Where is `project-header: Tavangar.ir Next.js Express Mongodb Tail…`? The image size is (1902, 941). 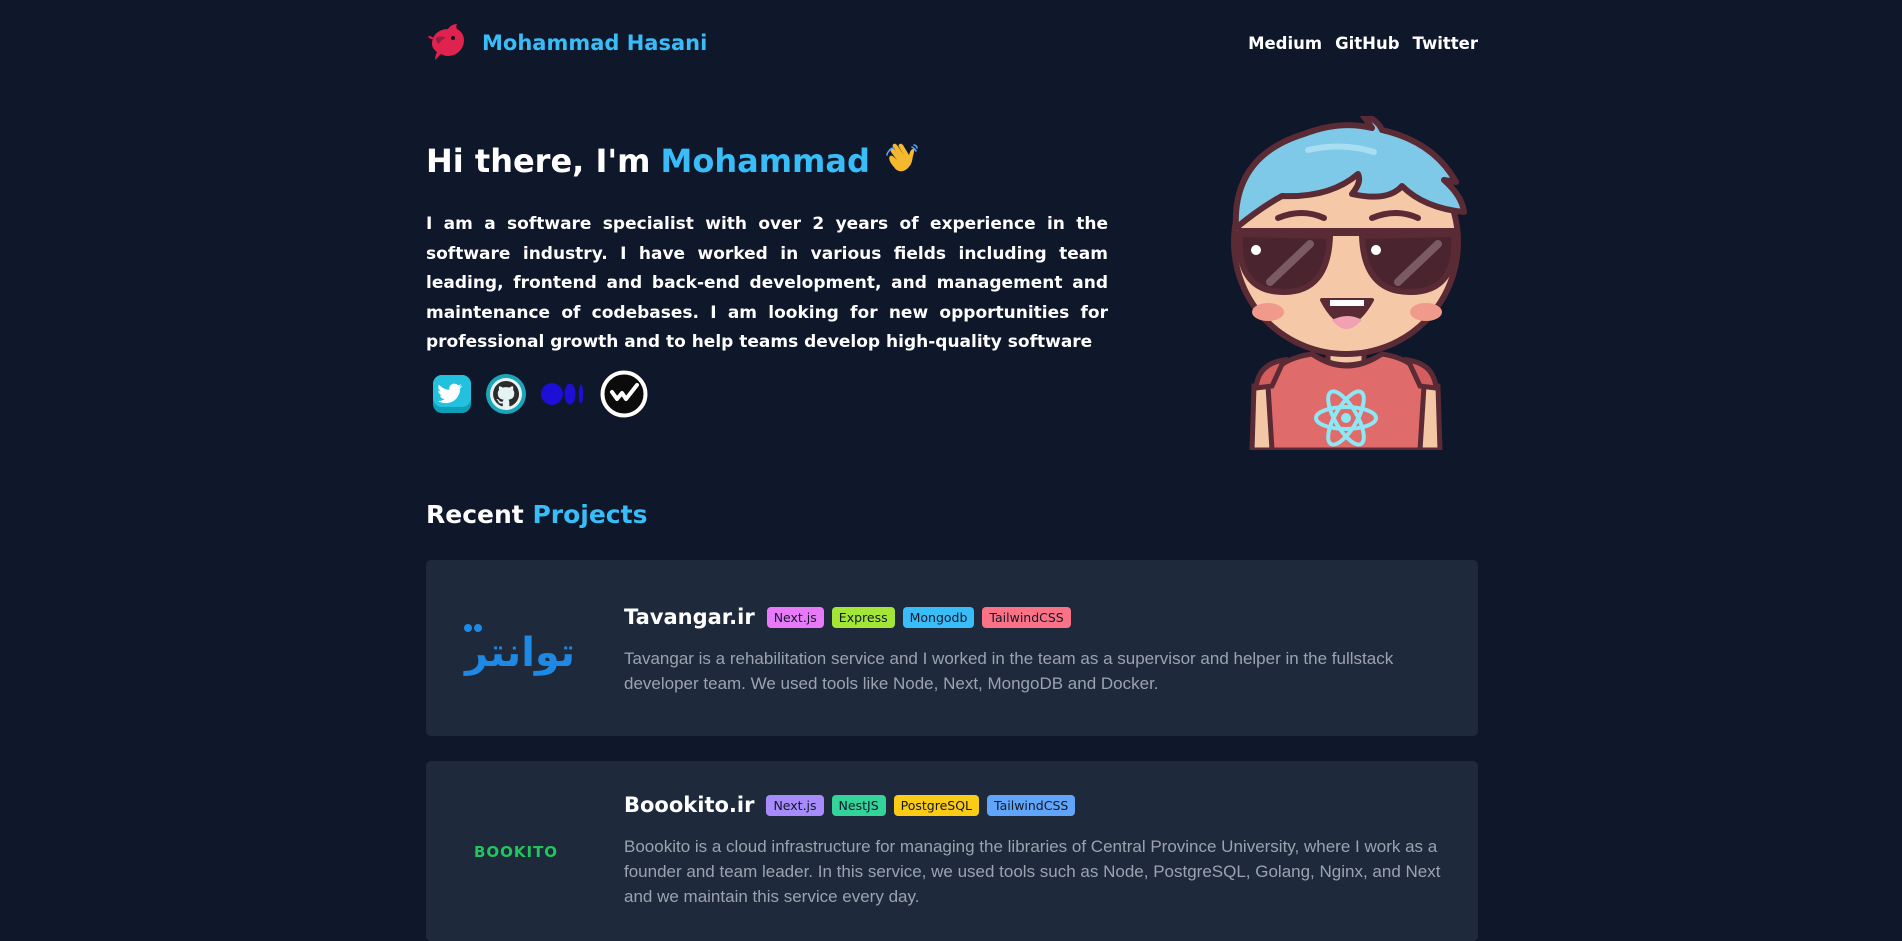
project-header: Tavangar.ir Next.js Express Mongodb Tail… is located at coordinates (1041, 617).